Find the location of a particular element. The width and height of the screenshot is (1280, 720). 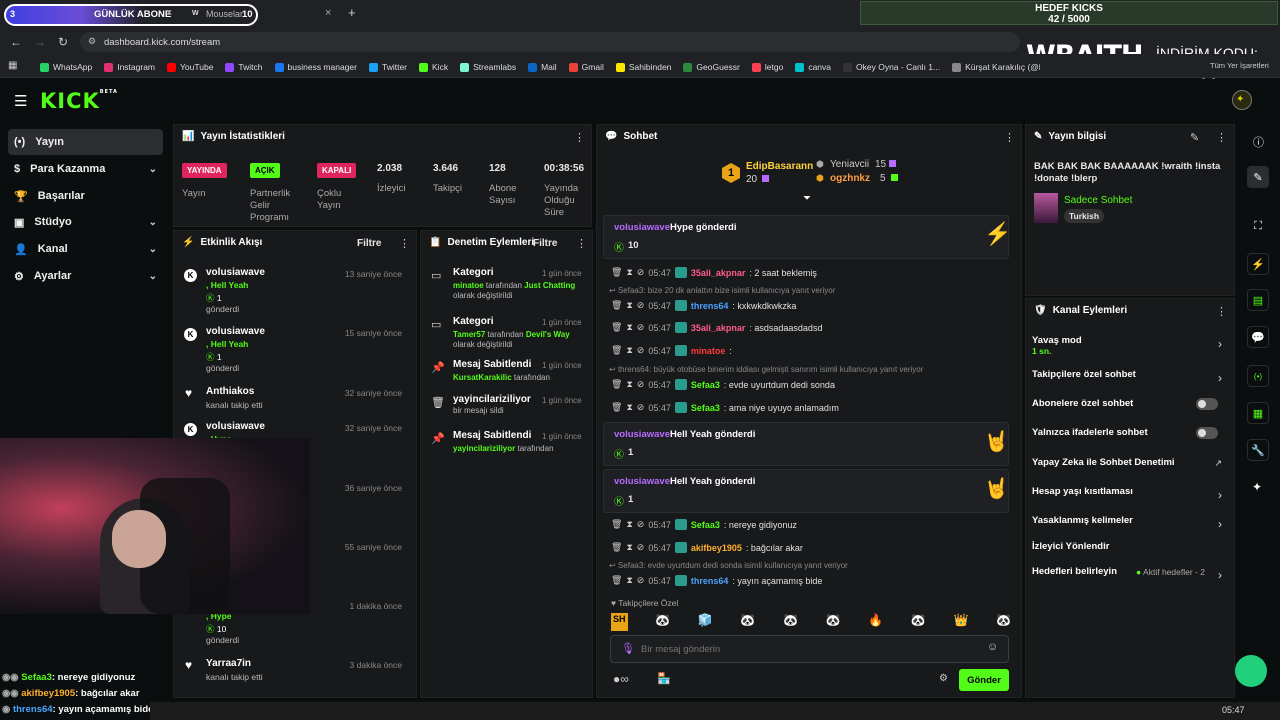

bookmark-item: business manager is located at coordinates (315, 67).